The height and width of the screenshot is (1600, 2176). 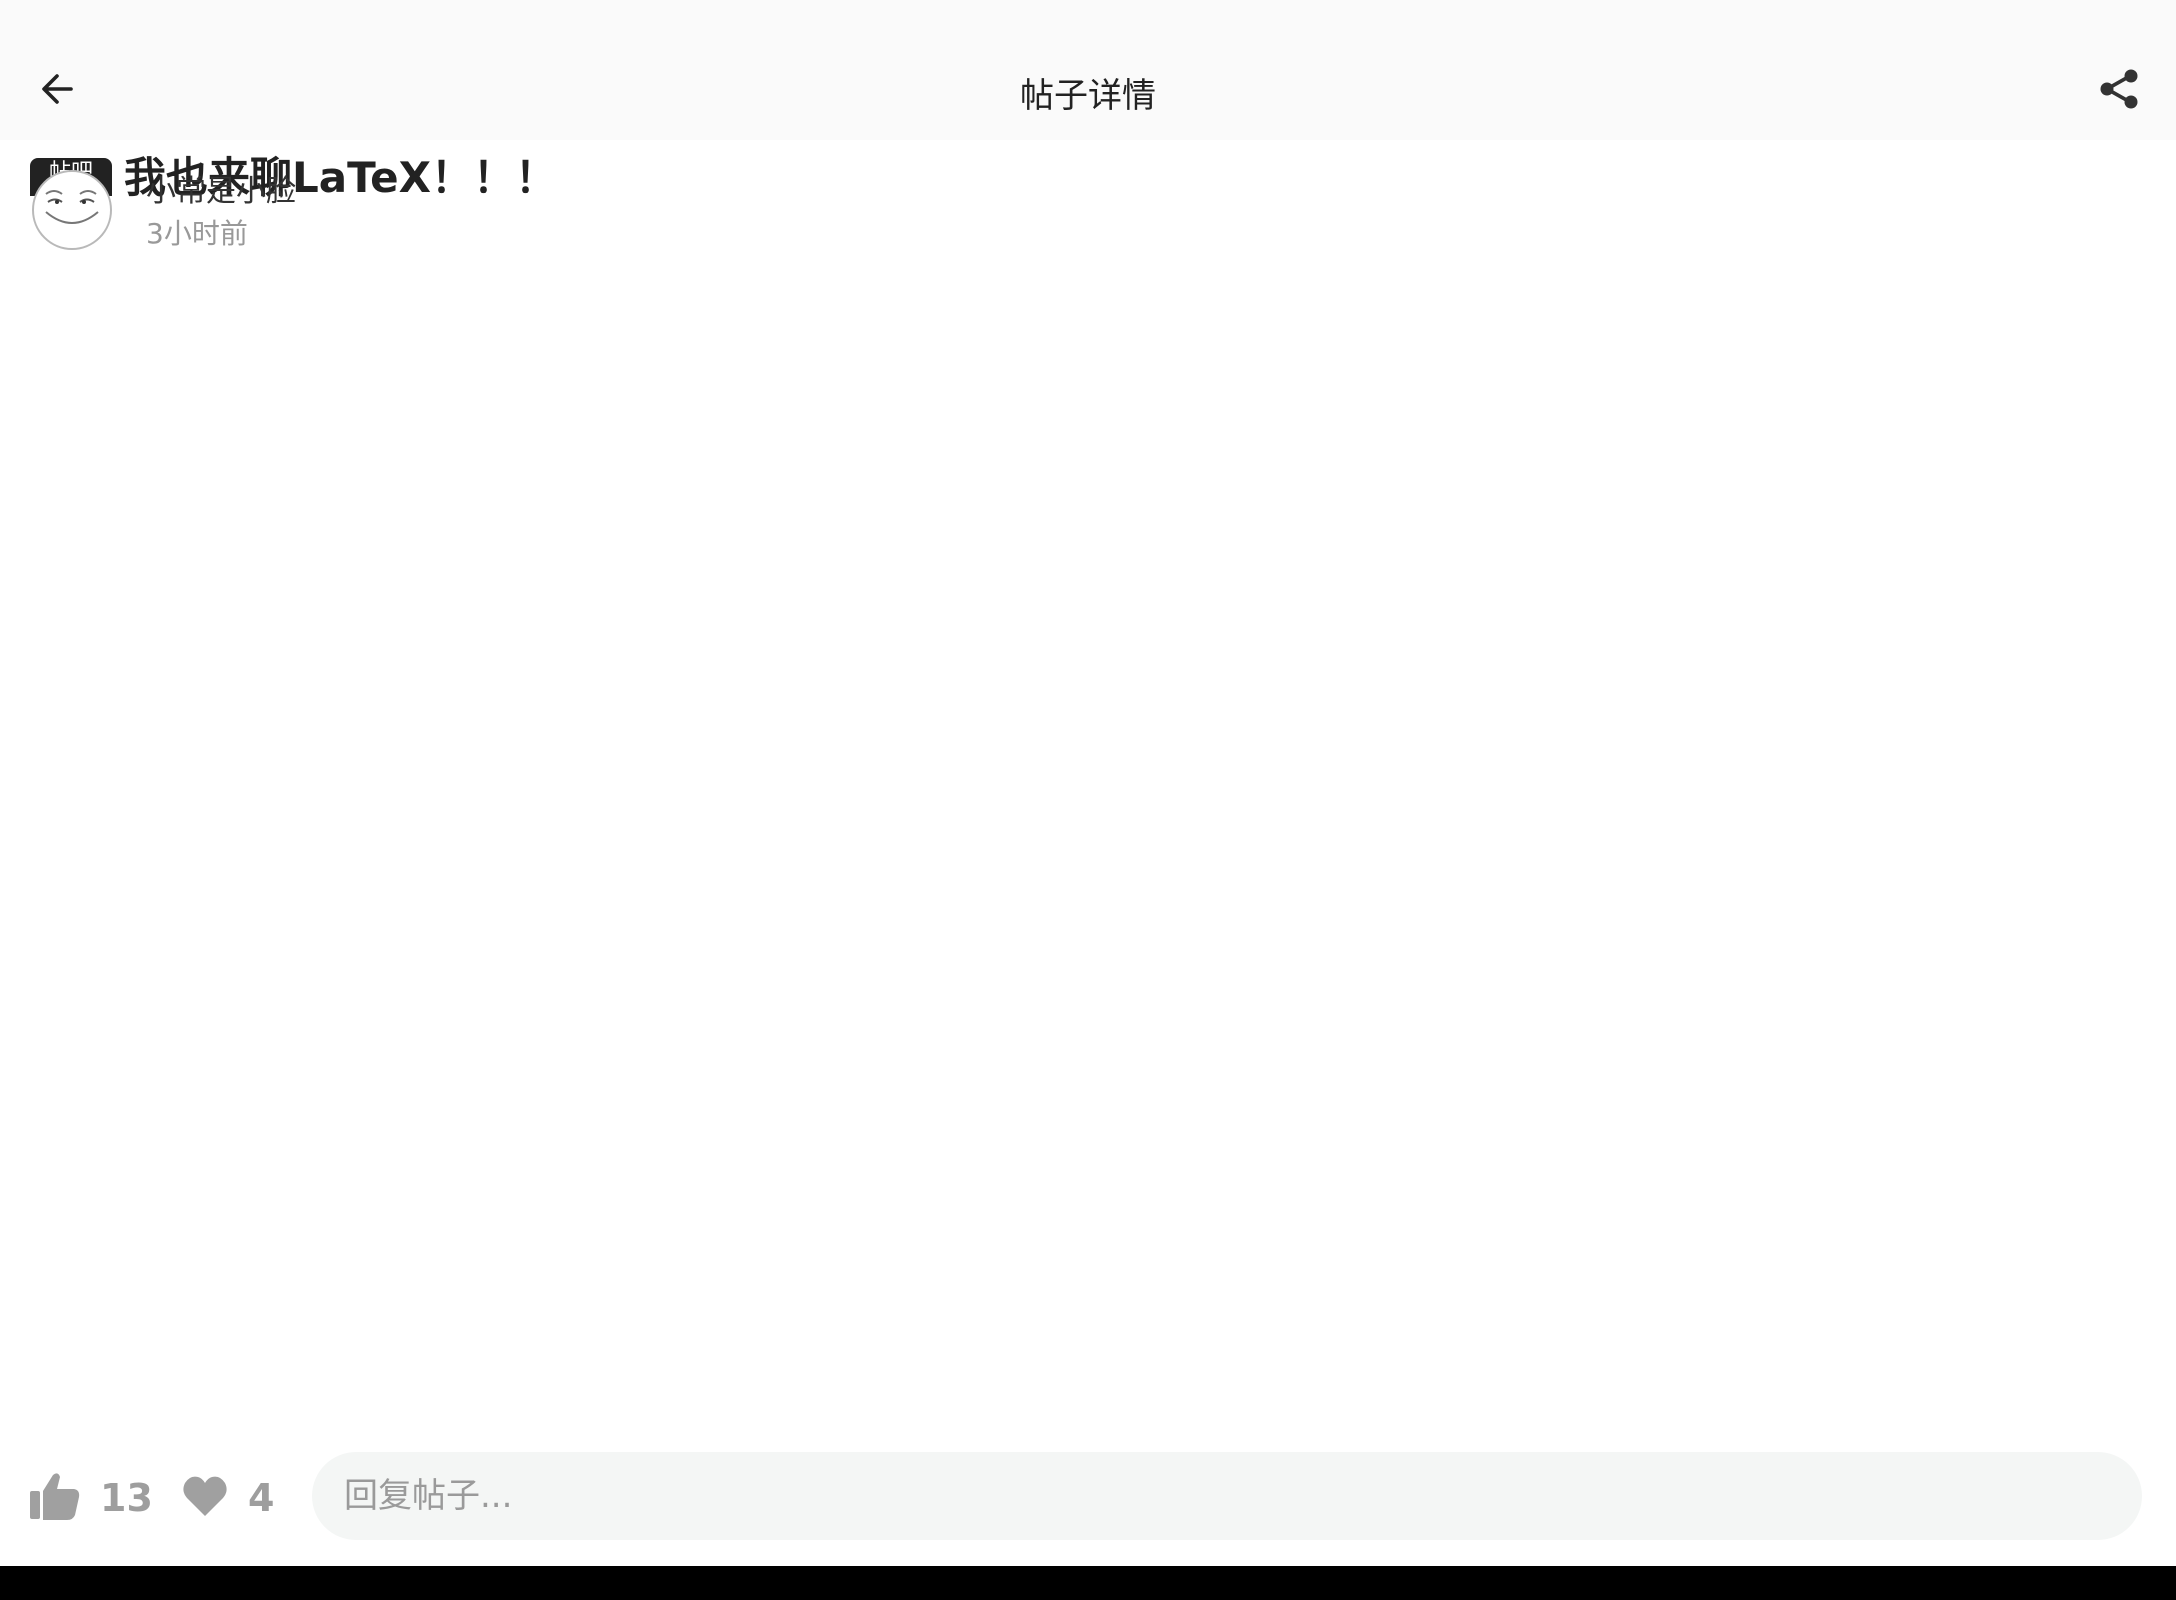 What do you see at coordinates (55, 1498) in the screenshot?
I see `thumb-up-icon` at bounding box center [55, 1498].